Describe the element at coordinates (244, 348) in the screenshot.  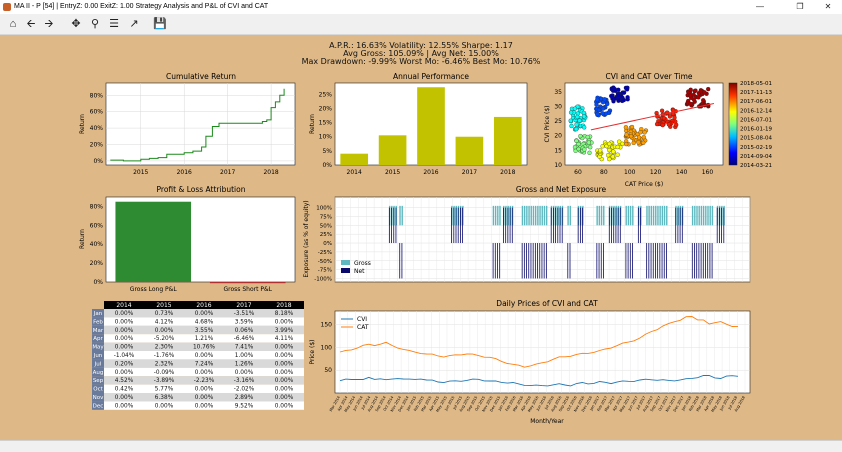
I see `table-cell: 7.41%` at that location.